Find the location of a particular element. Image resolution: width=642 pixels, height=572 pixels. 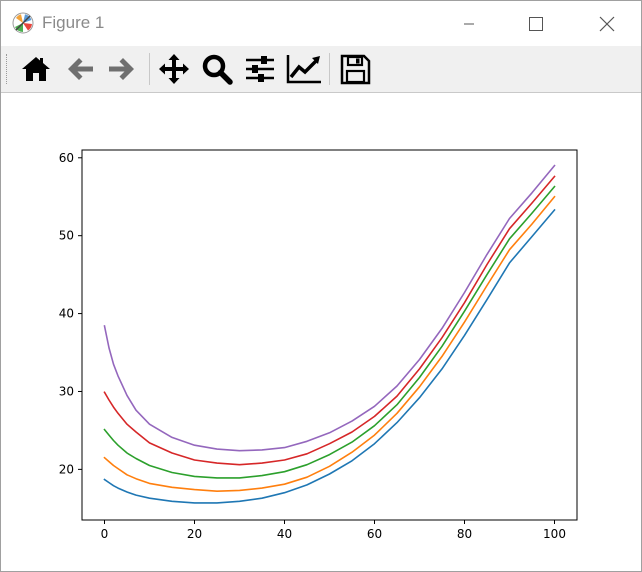

x-tick-label: 40 is located at coordinates (284, 534).